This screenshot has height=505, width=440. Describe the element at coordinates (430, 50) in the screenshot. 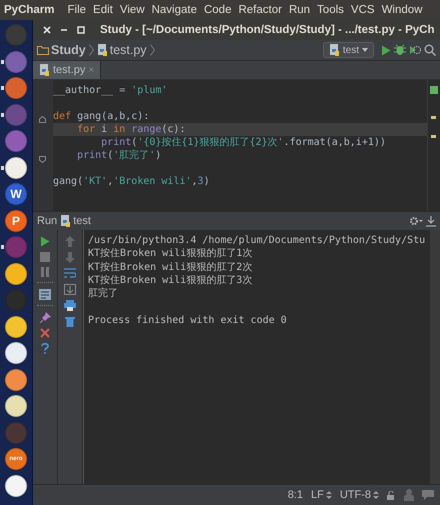

I see `search-icon` at that location.